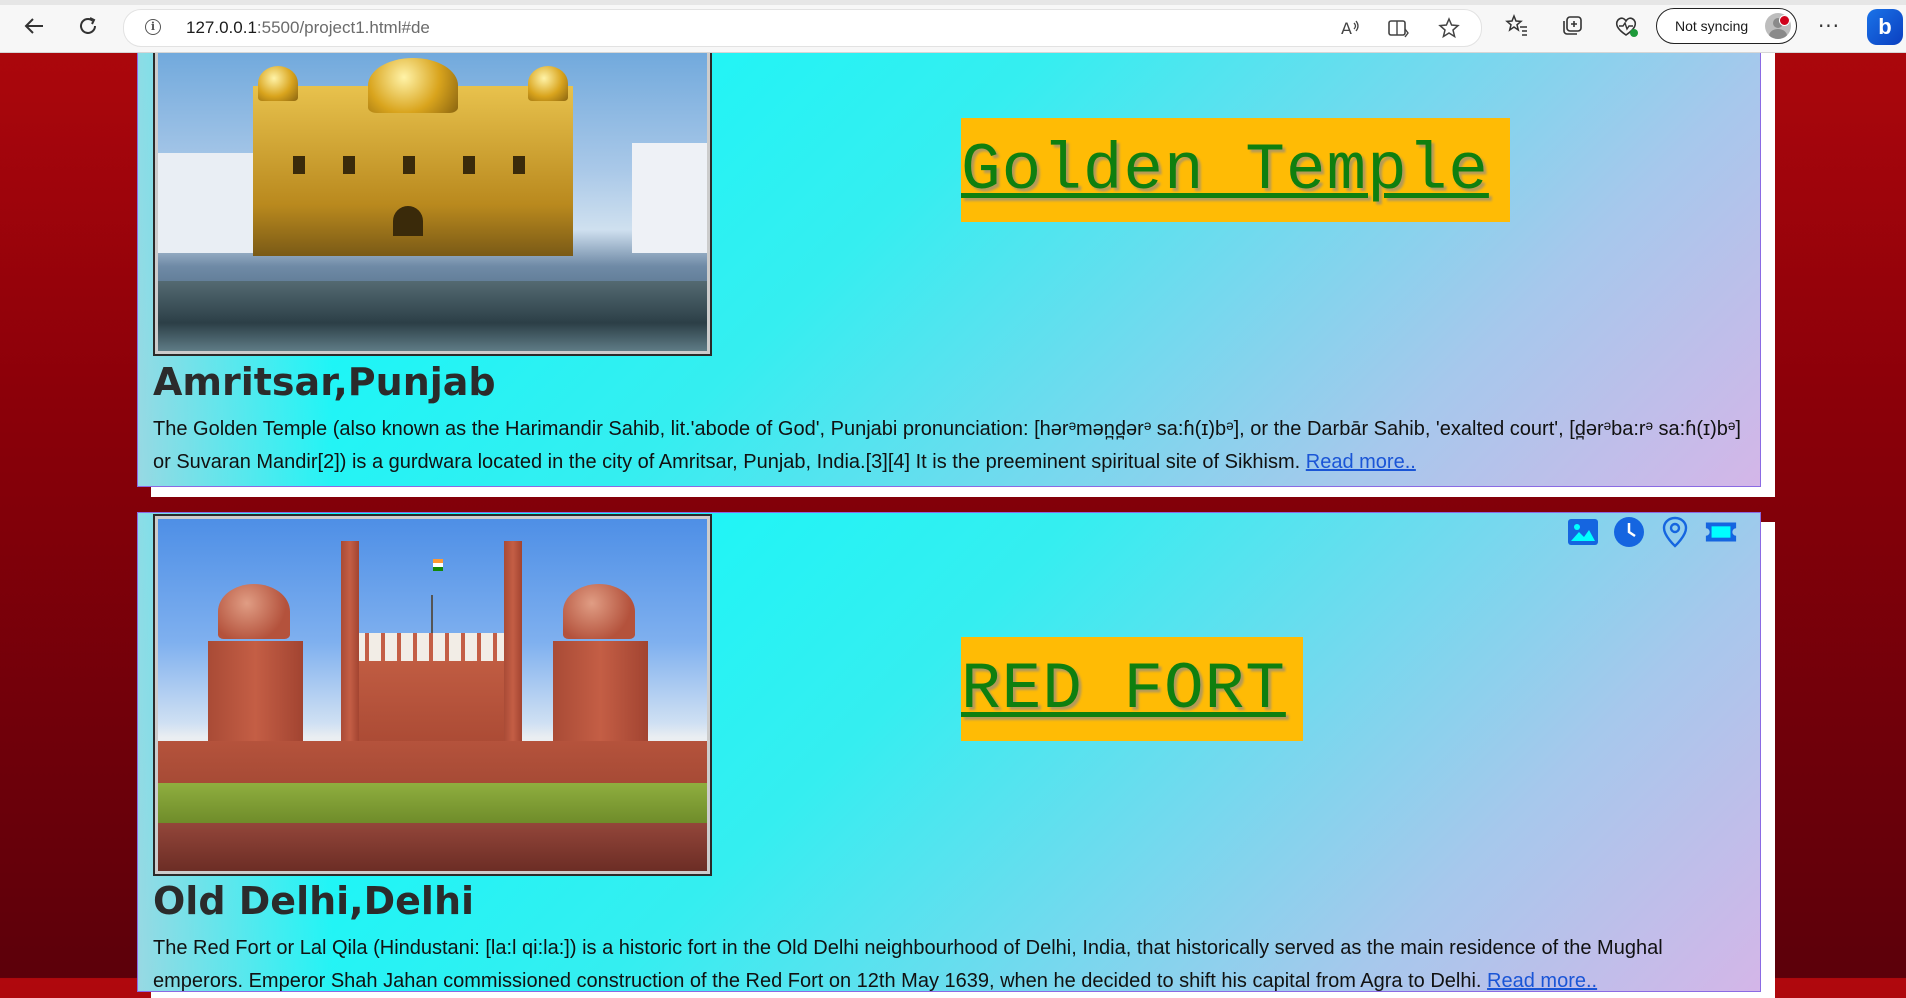 Image resolution: width=1906 pixels, height=998 pixels. What do you see at coordinates (802, 28) in the screenshot?
I see `address-bar: i 127.0.0.1:5500/project1.html#de A` at bounding box center [802, 28].